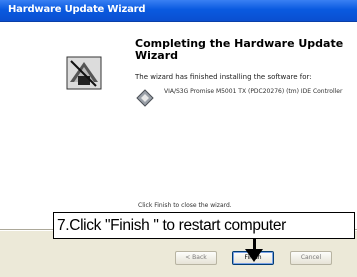 Image resolution: width=357 pixels, height=277 pixels. I want to click on title-bar: Hardware Update Wizard, so click(178, 11).